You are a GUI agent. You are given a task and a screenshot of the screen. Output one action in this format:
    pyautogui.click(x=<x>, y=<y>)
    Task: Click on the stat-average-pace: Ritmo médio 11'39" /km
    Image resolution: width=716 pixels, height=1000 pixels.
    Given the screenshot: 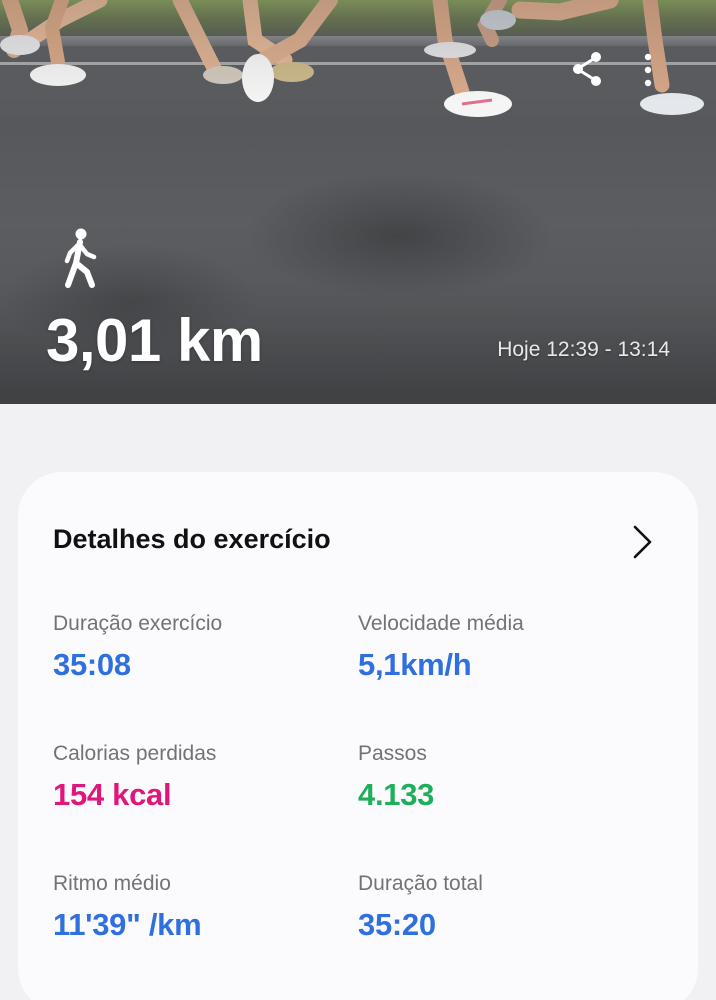 What is the action you would take?
    pyautogui.click(x=127, y=907)
    